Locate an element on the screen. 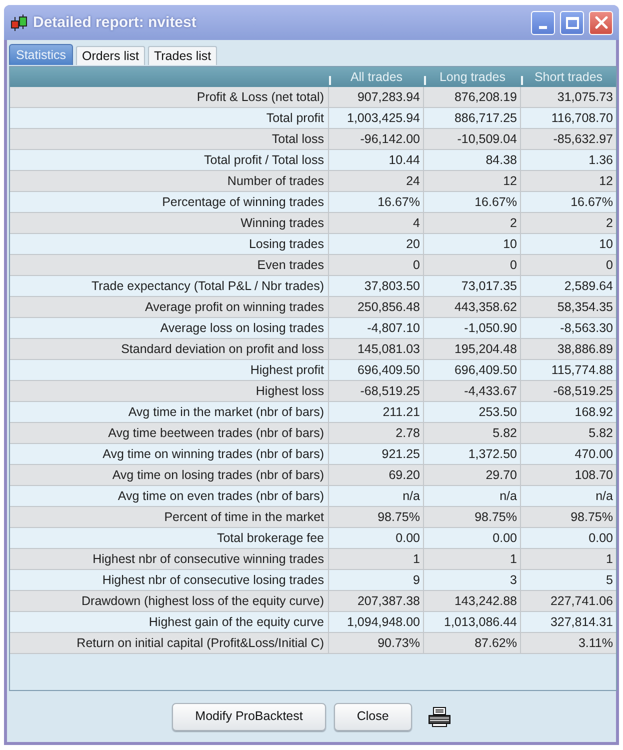  row-label: Highest loss is located at coordinates (169, 391).